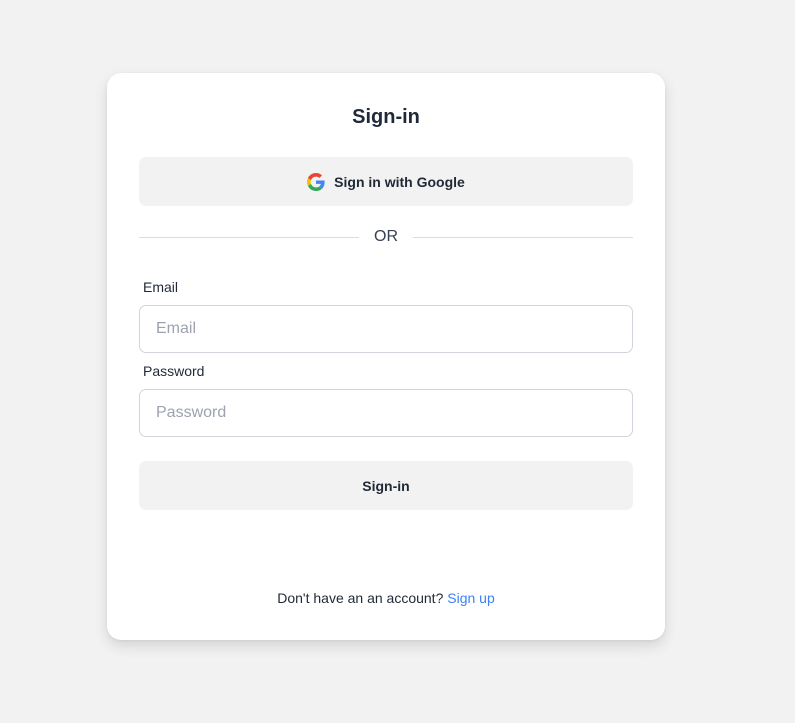 Image resolution: width=795 pixels, height=723 pixels. What do you see at coordinates (316, 181) in the screenshot?
I see `google-icon` at bounding box center [316, 181].